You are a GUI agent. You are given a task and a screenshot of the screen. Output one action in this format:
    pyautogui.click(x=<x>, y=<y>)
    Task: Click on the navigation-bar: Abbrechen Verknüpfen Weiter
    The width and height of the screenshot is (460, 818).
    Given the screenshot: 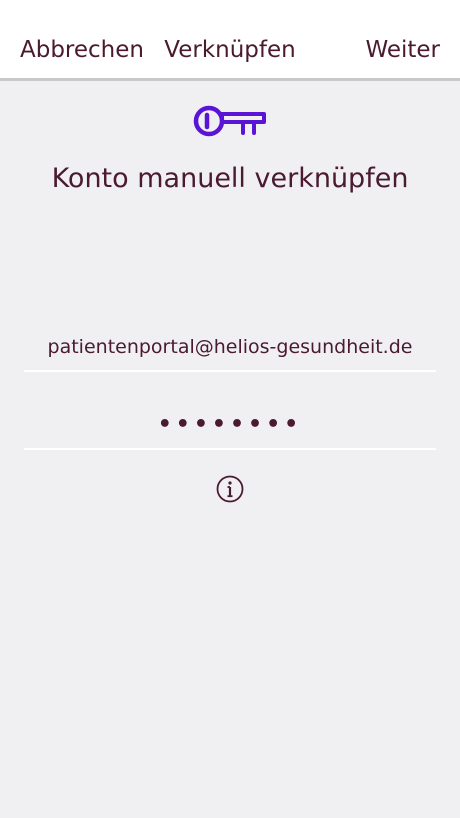 What is the action you would take?
    pyautogui.click(x=230, y=40)
    